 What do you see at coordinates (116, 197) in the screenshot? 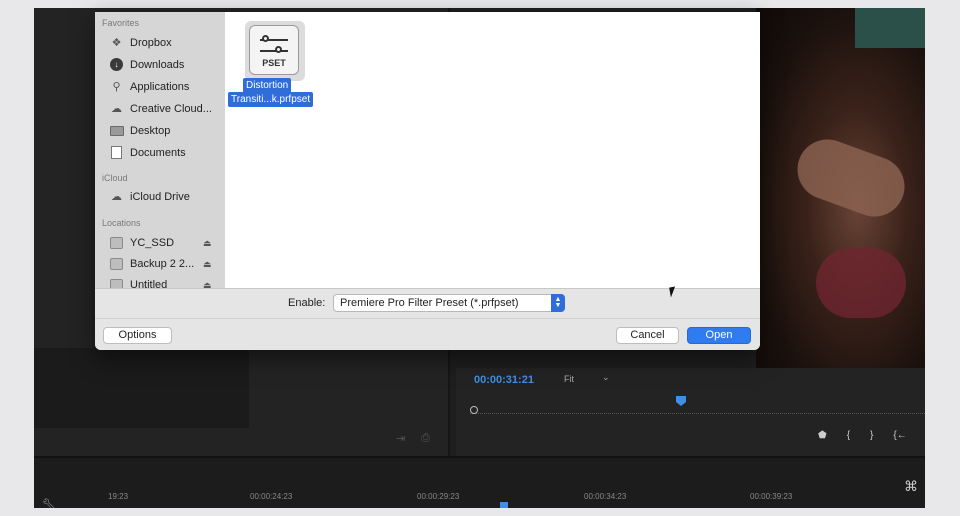
I see `icloud-icon: ☁` at bounding box center [116, 197].